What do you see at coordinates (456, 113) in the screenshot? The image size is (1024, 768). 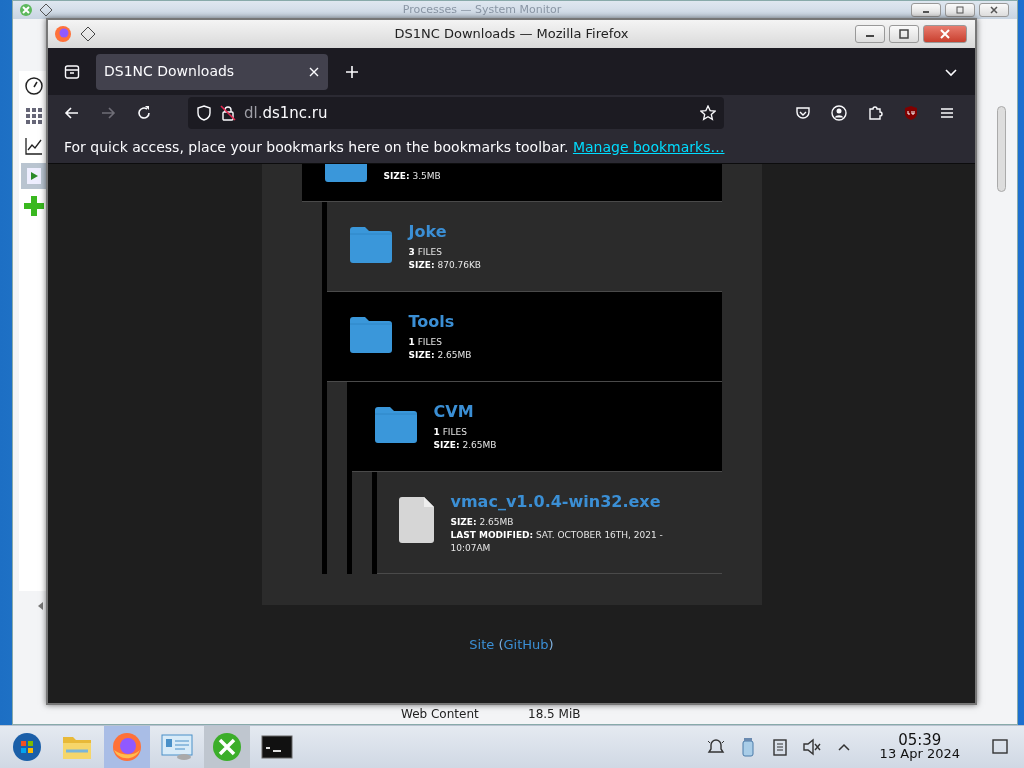 I see `address-bar: dl.ds1nc.ru` at bounding box center [456, 113].